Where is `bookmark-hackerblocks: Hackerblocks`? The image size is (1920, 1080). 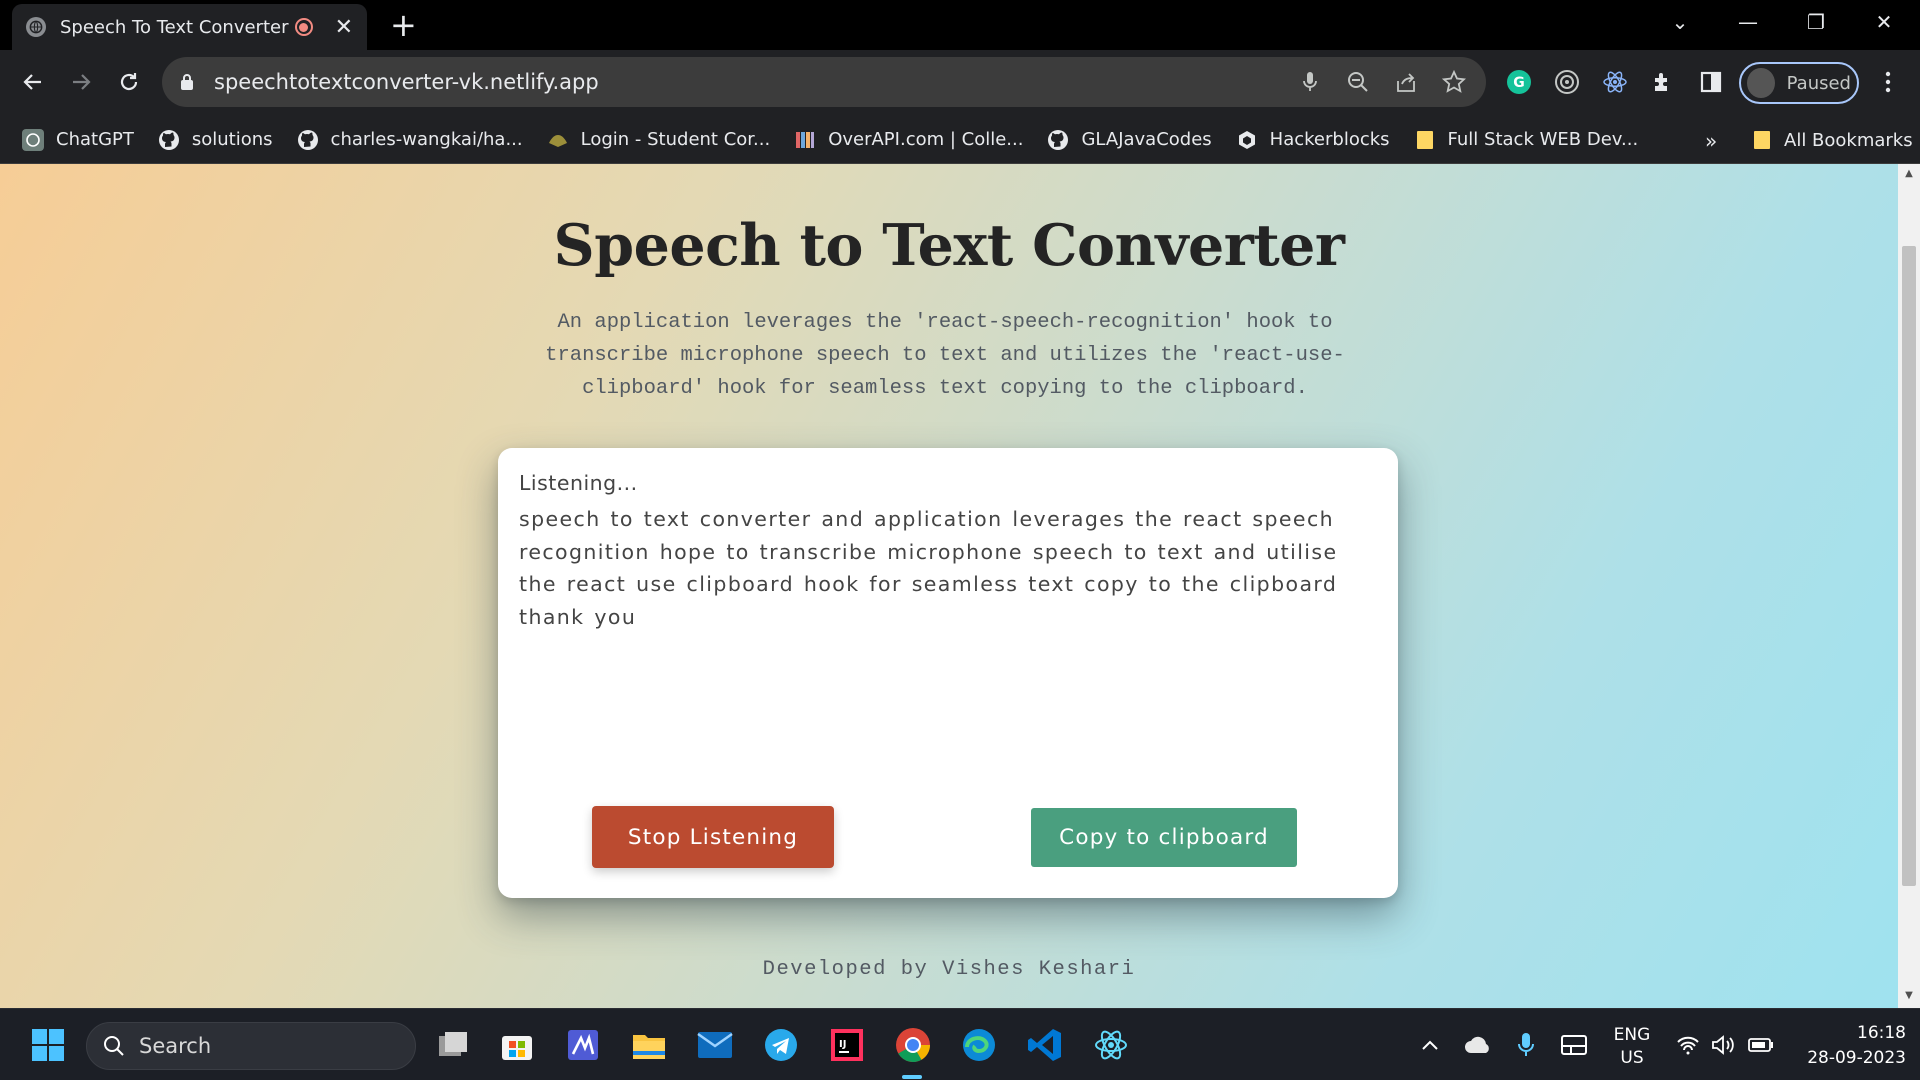 bookmark-hackerblocks: Hackerblocks is located at coordinates (1313, 140).